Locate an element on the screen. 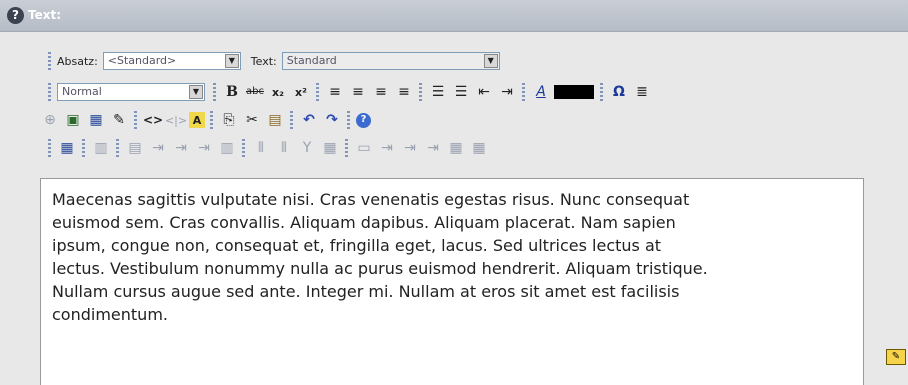  source-code-button: <> is located at coordinates (153, 120).